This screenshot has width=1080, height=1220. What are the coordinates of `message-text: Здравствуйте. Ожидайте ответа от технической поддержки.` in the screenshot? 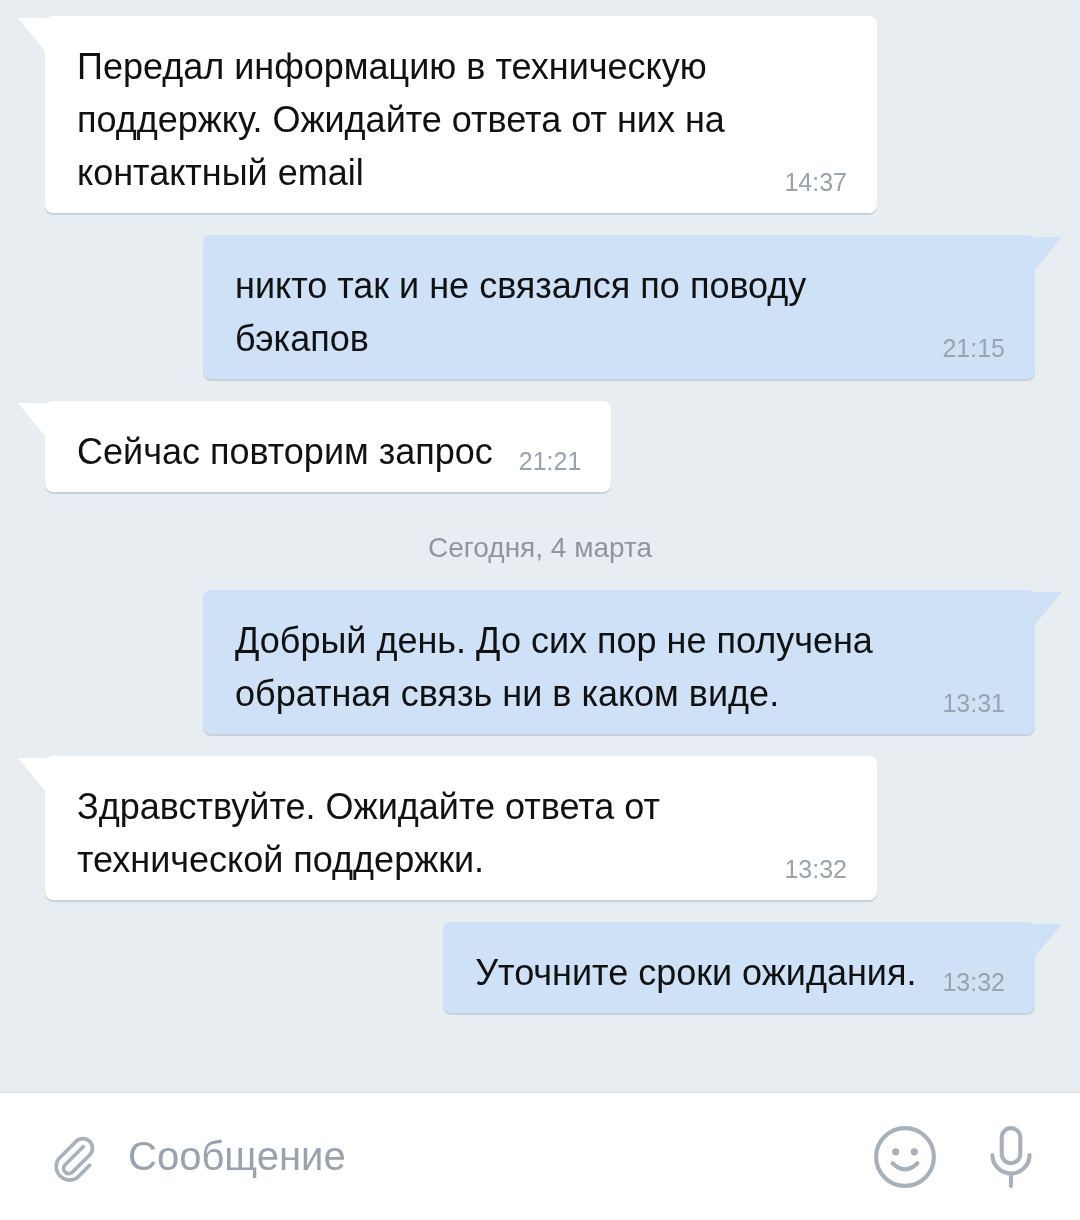 It's located at (369, 833).